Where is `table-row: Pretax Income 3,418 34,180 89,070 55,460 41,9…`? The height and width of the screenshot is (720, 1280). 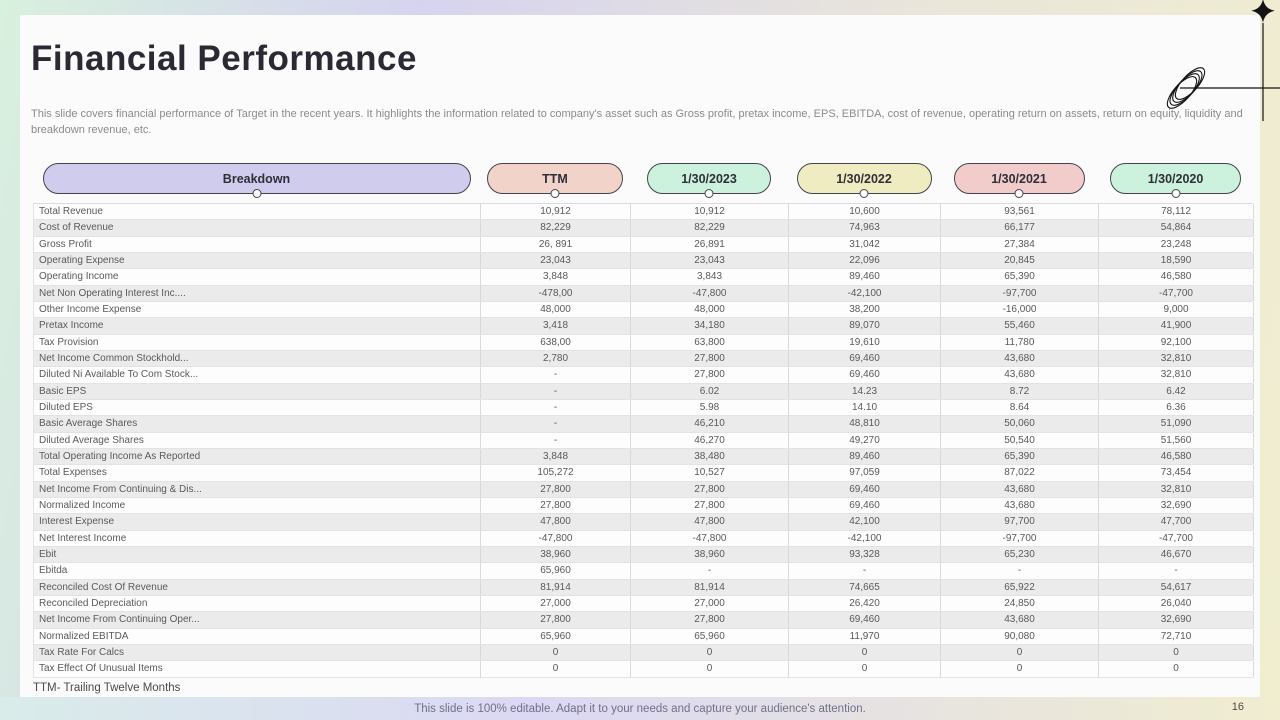 table-row: Pretax Income 3,418 34,180 89,070 55,460 41,9… is located at coordinates (644, 326).